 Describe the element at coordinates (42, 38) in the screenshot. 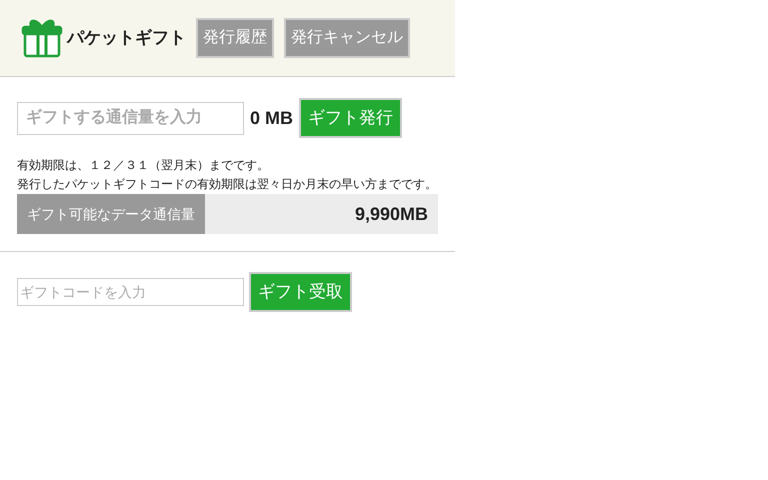

I see `gift-box-icon` at that location.